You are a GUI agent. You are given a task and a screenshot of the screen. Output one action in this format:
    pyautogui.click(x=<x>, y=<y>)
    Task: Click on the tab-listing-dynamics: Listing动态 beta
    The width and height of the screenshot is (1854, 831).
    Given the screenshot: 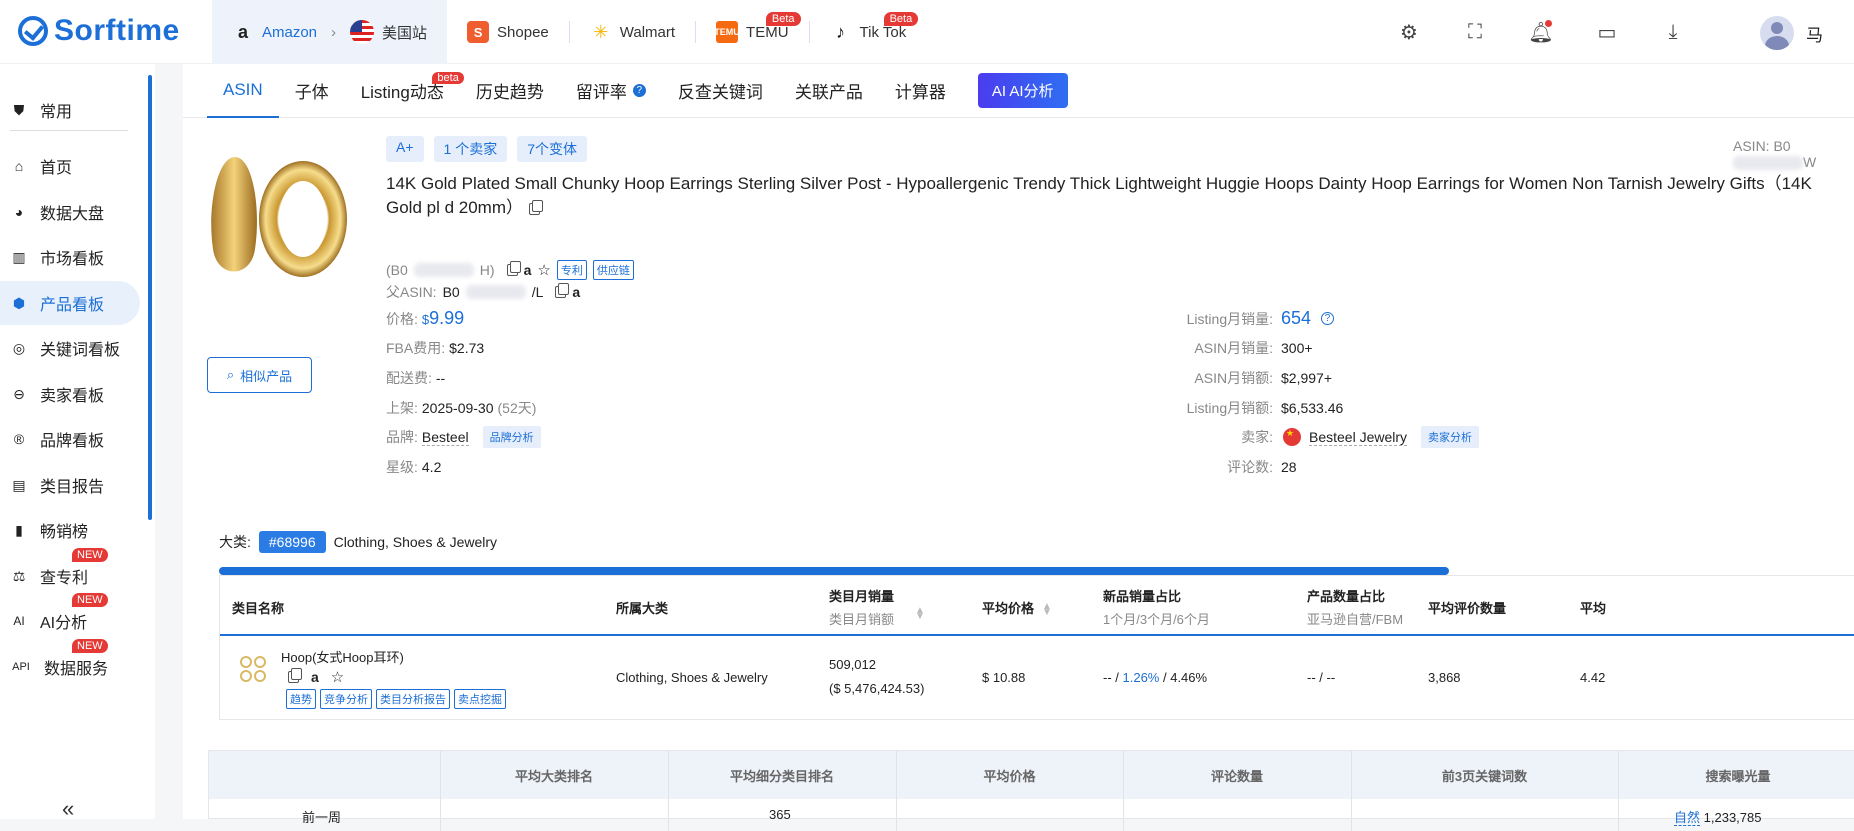 What is the action you would take?
    pyautogui.click(x=404, y=91)
    